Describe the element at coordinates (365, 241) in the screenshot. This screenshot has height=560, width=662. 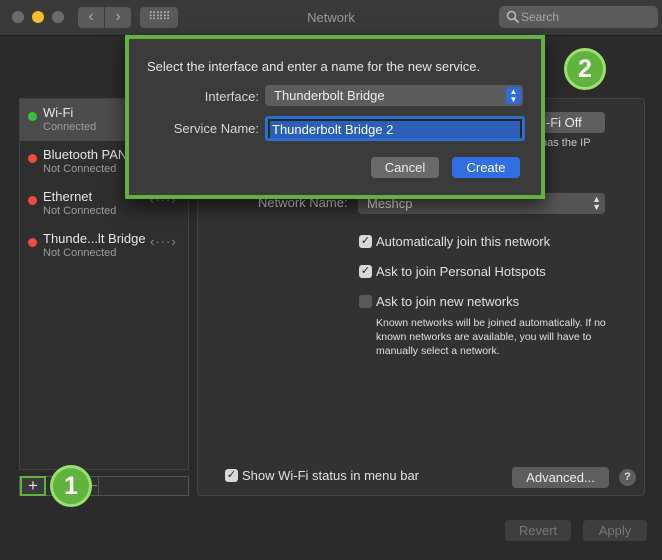
I see `auto-join-checkbox: ✓` at that location.